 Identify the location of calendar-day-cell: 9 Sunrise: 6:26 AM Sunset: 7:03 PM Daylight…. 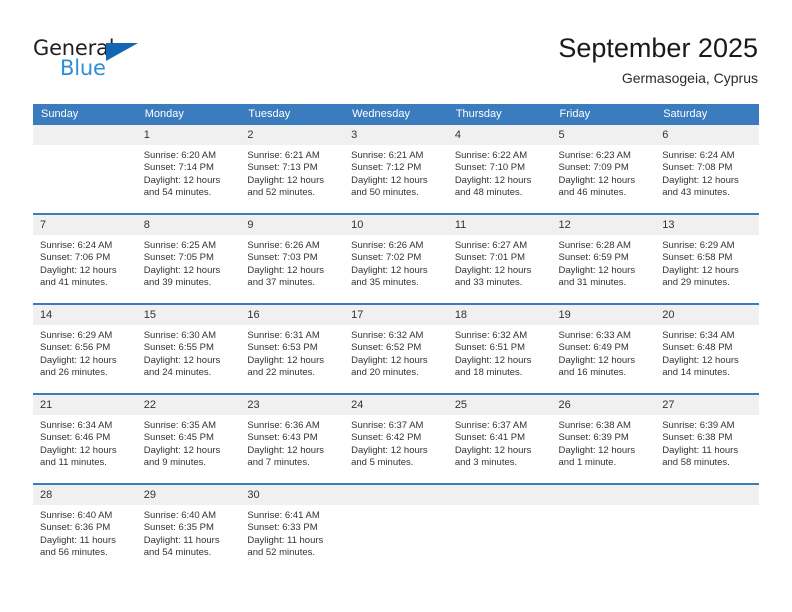
(292, 258).